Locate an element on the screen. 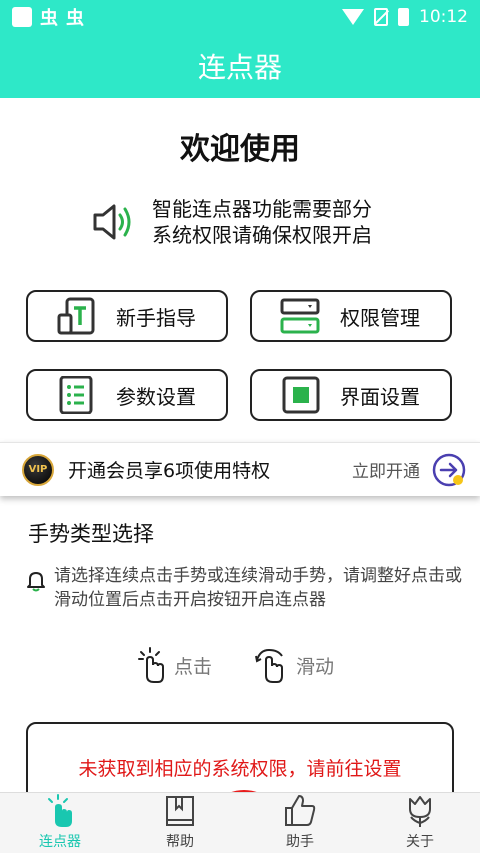  nav-item-help: 帮助 is located at coordinates (180, 823).